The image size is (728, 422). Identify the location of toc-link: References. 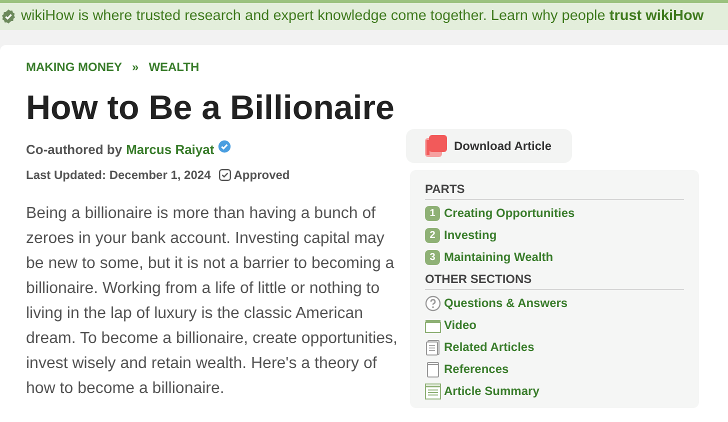
(476, 369).